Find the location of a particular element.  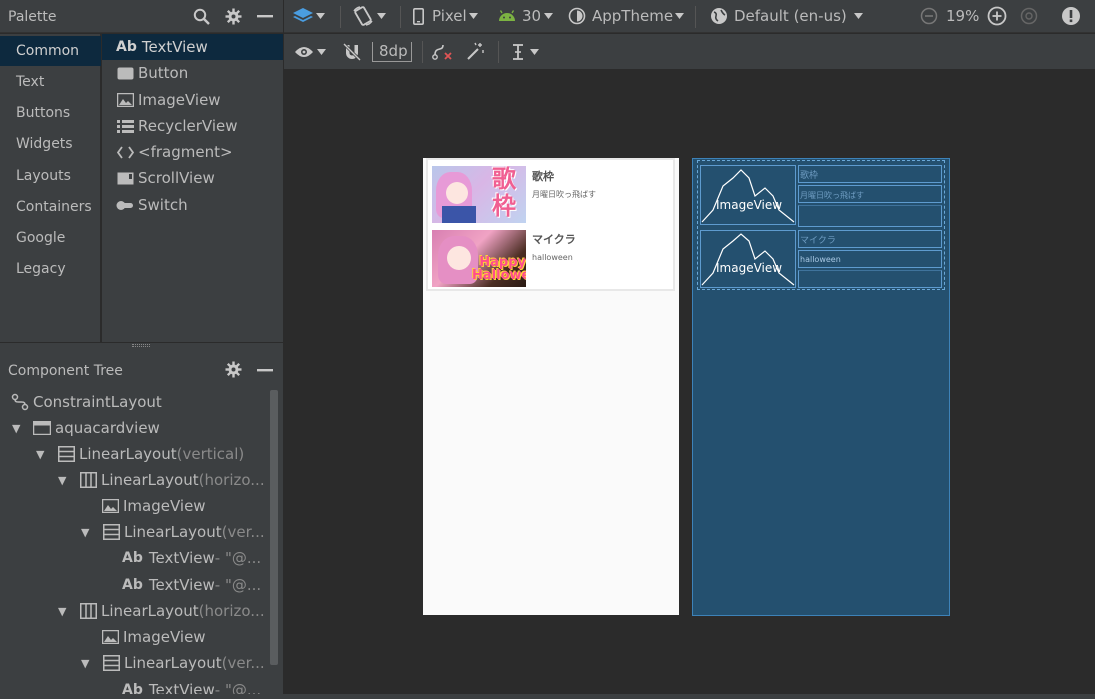

autoconnect-magnet-icon is located at coordinates (352, 52).